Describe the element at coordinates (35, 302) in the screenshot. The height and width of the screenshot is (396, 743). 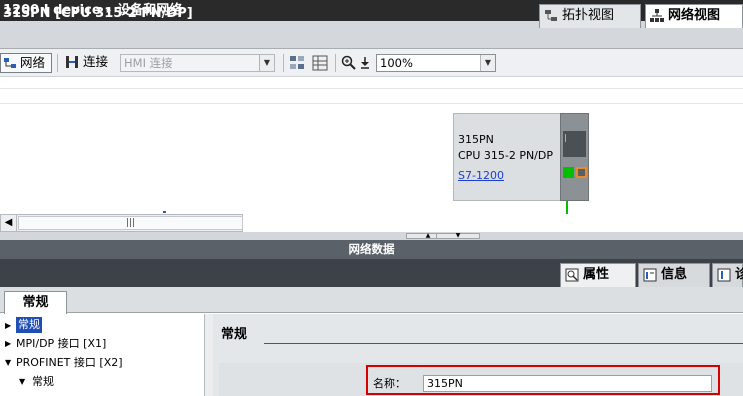
I see `tab-general: 常规` at that location.